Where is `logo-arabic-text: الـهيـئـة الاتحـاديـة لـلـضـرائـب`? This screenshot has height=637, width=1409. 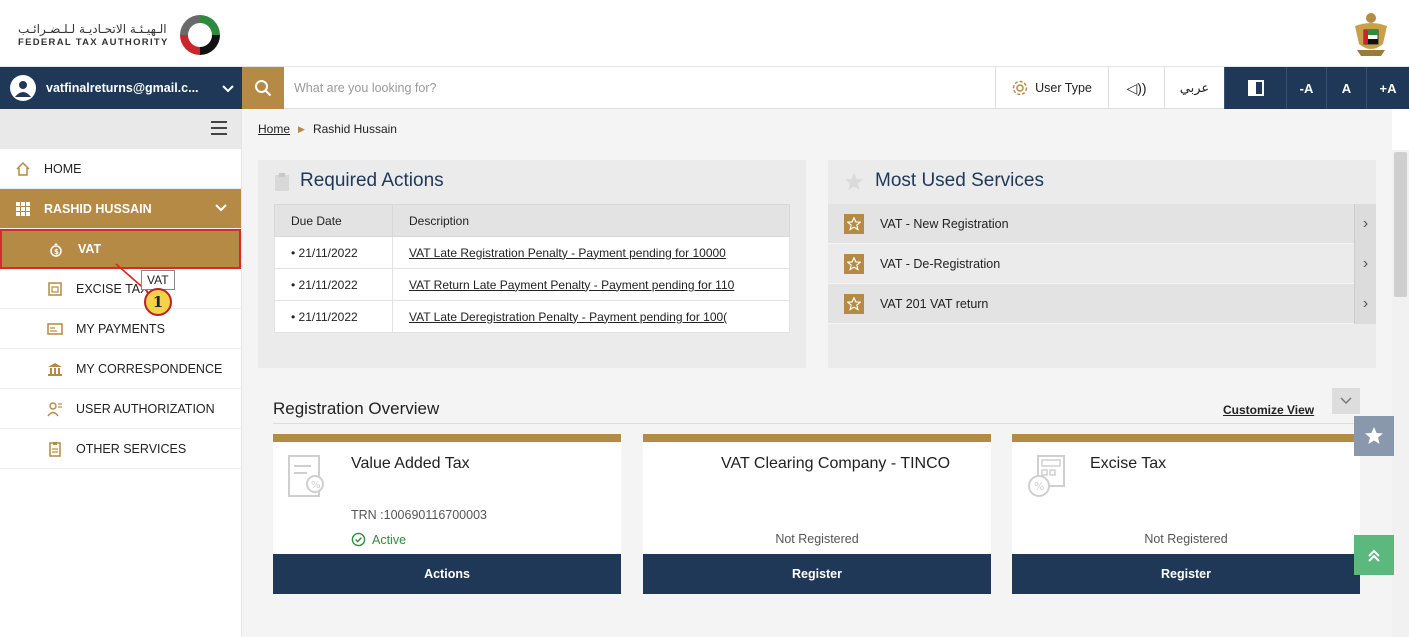 logo-arabic-text: الـهيـئـة الاتحـاديـة لـلـضـرائـب is located at coordinates (92, 29).